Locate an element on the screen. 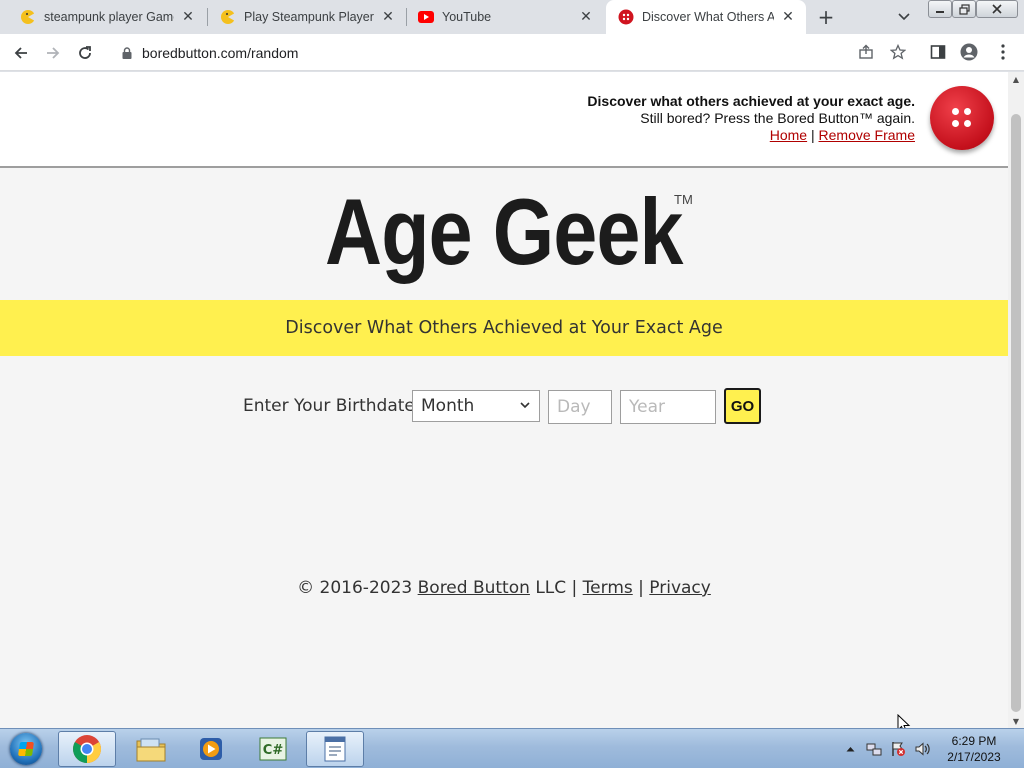 This screenshot has width=1024, height=768. day-input: Day is located at coordinates (580, 407).